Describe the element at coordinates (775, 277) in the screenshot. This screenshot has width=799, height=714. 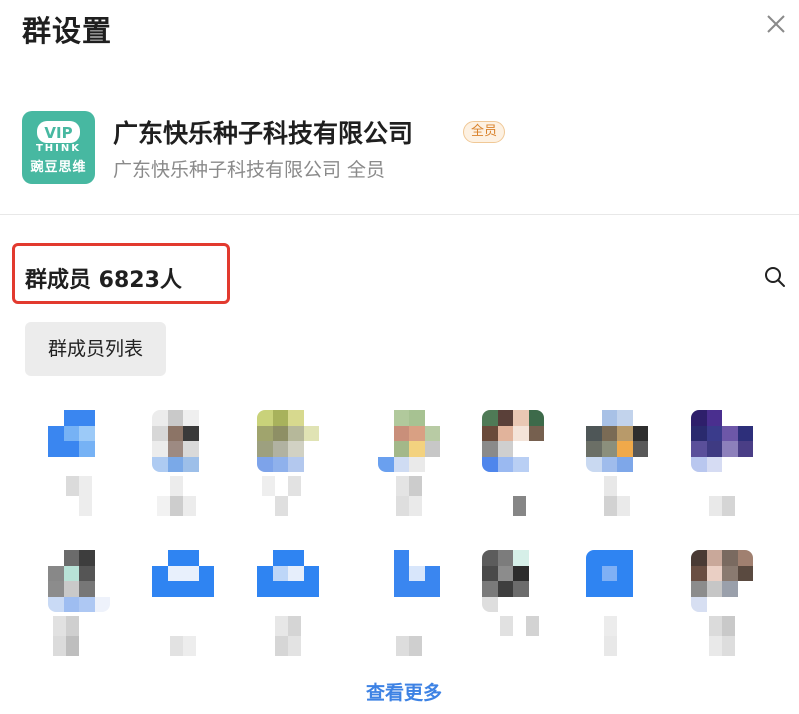
I see `search-icon` at that location.